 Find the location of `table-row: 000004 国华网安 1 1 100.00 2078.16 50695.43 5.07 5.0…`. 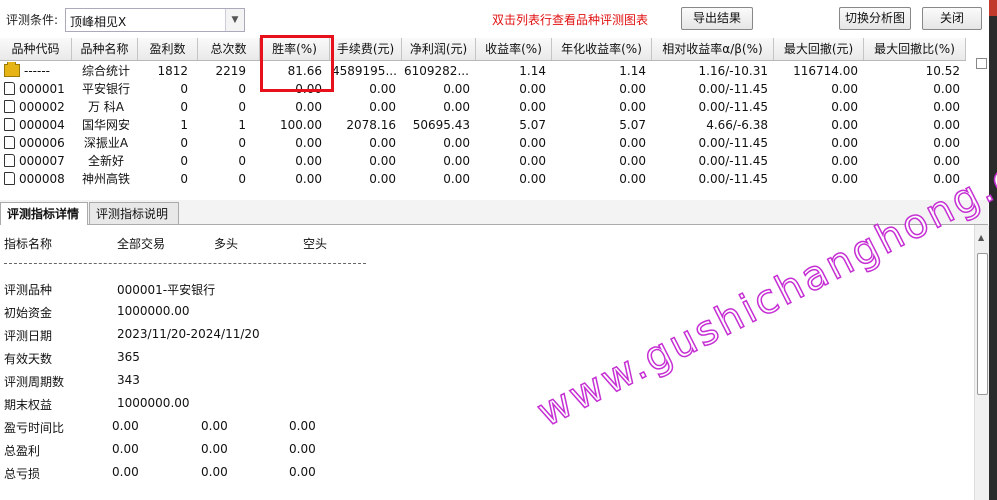

table-row: 000004 国华网安 1 1 100.00 2078.16 50695.43 5.07 5.0… is located at coordinates (483, 125).